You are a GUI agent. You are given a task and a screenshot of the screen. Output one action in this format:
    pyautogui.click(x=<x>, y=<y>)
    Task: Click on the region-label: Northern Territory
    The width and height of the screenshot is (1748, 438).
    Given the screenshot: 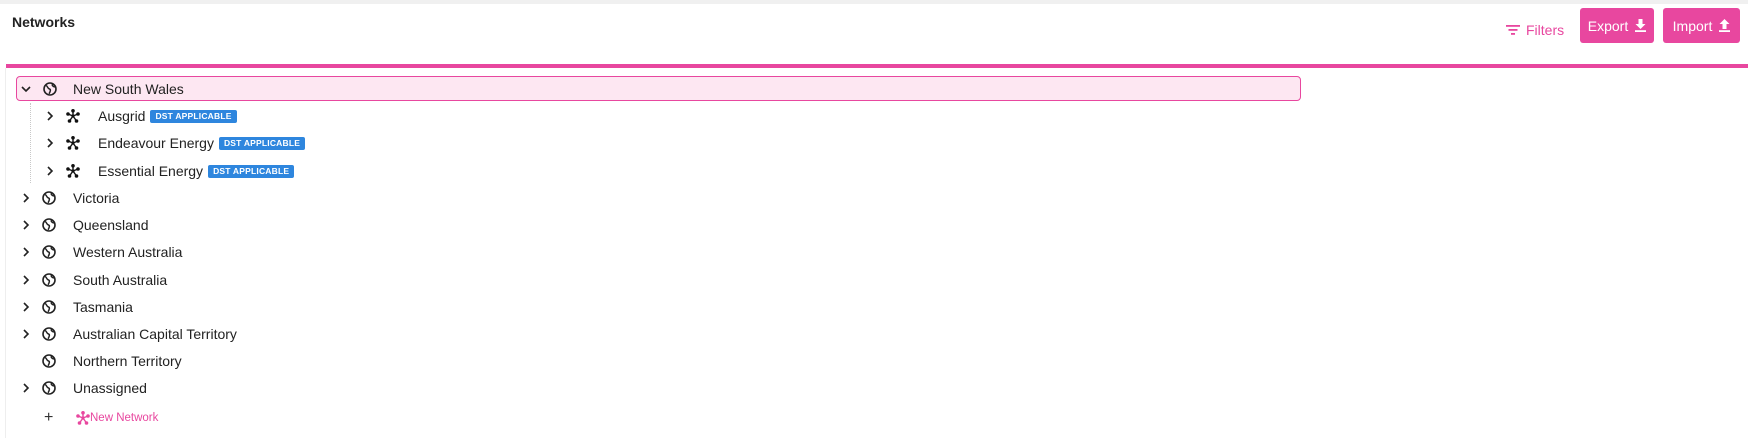 What is the action you would take?
    pyautogui.click(x=127, y=361)
    